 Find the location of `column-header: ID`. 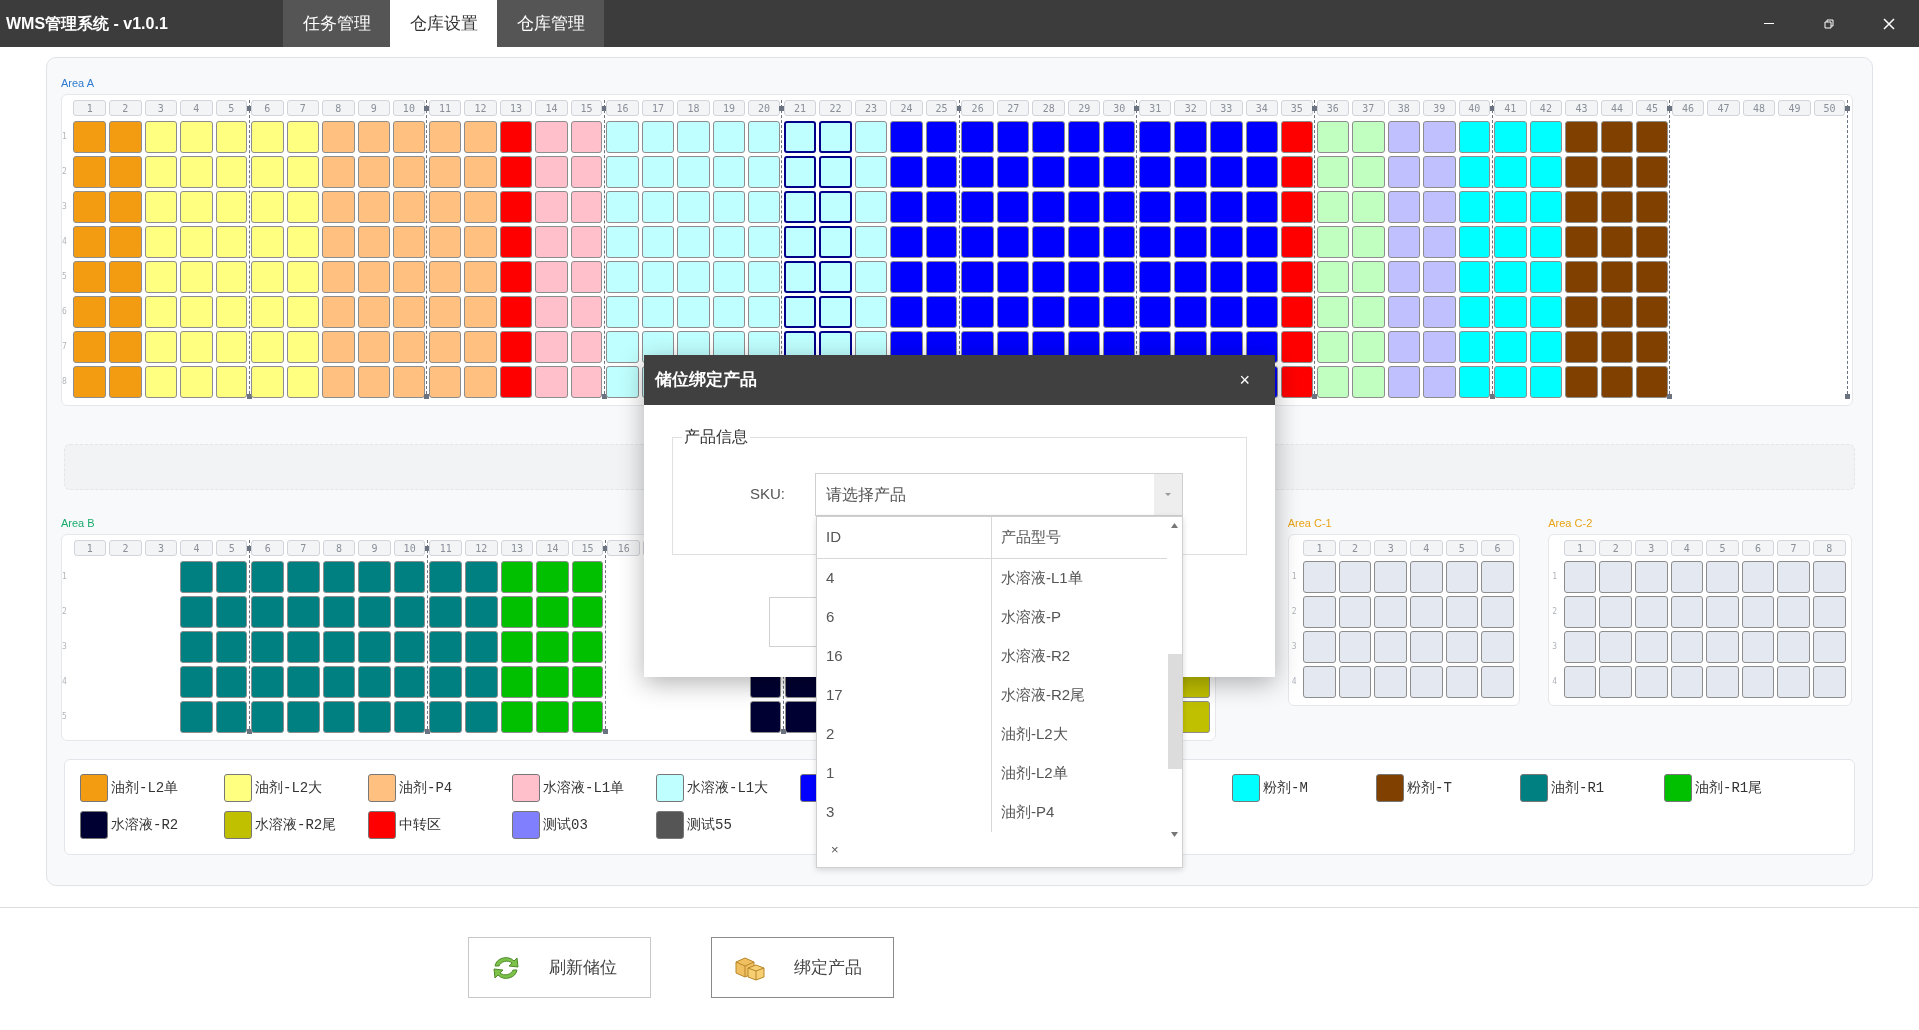

column-header: ID is located at coordinates (904, 537).